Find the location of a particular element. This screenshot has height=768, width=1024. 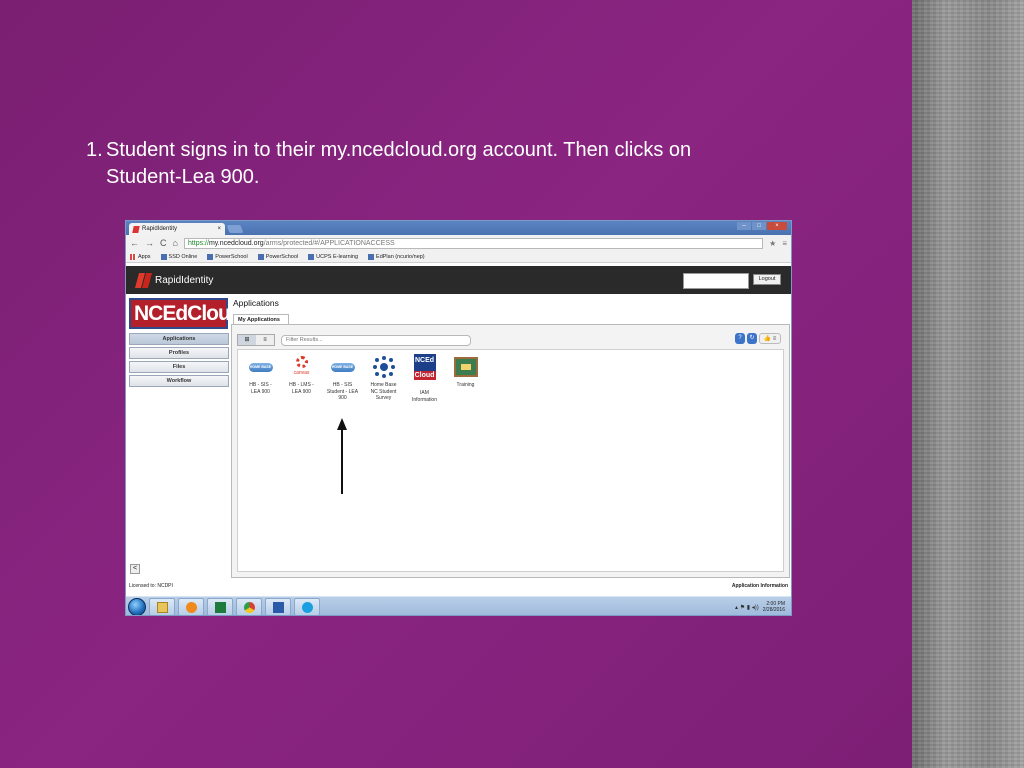

bookmark-apps: Apps is located at coordinates (140, 256).